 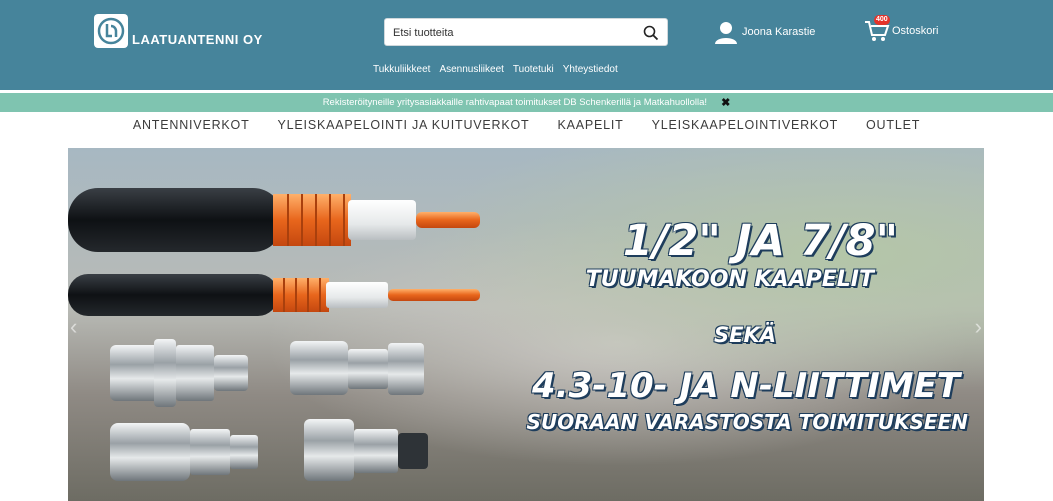 What do you see at coordinates (274, 252) in the screenshot?
I see `coax-cables-image` at bounding box center [274, 252].